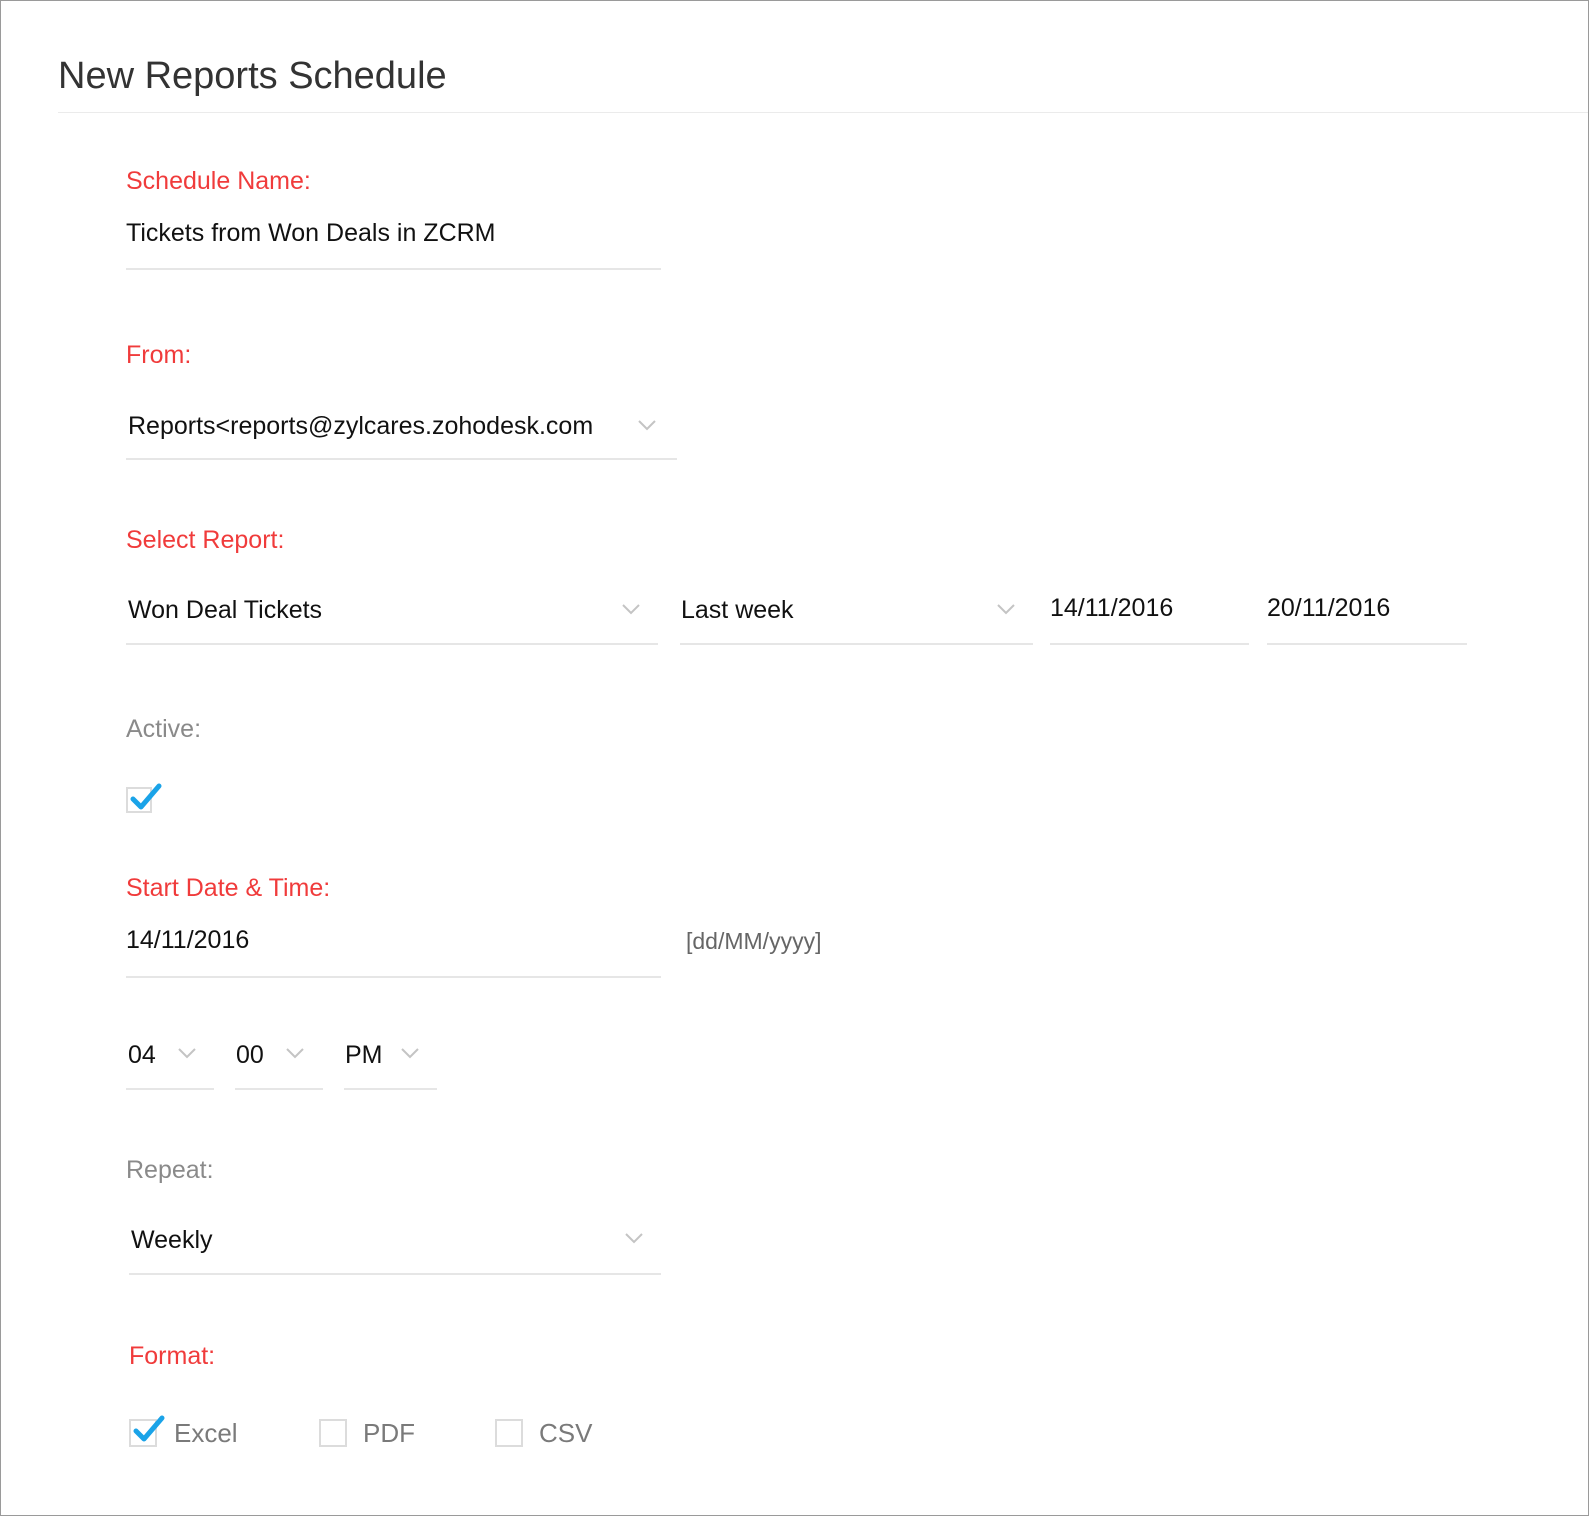 The image size is (1589, 1516). I want to click on start-date-input: 14/11/2016, so click(187, 940).